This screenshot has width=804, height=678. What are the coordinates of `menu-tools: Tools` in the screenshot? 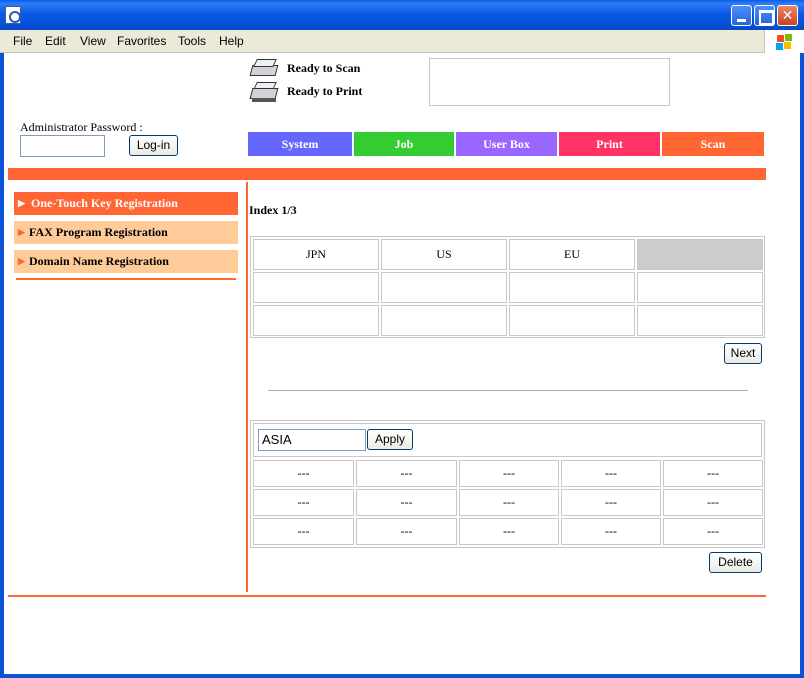 It's located at (192, 41).